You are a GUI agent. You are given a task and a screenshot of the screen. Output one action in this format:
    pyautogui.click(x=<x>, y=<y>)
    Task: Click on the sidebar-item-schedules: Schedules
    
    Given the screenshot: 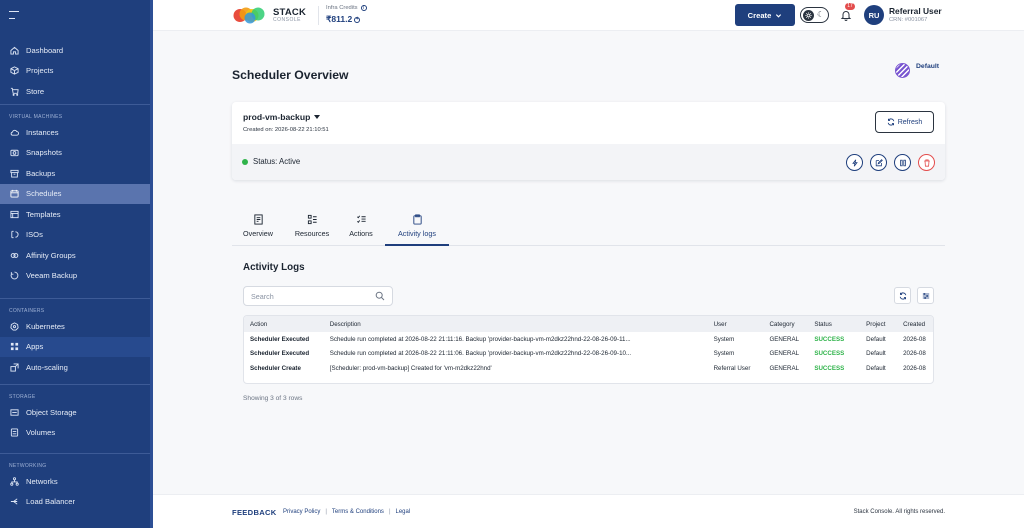 What is the action you would take?
    pyautogui.click(x=75, y=193)
    